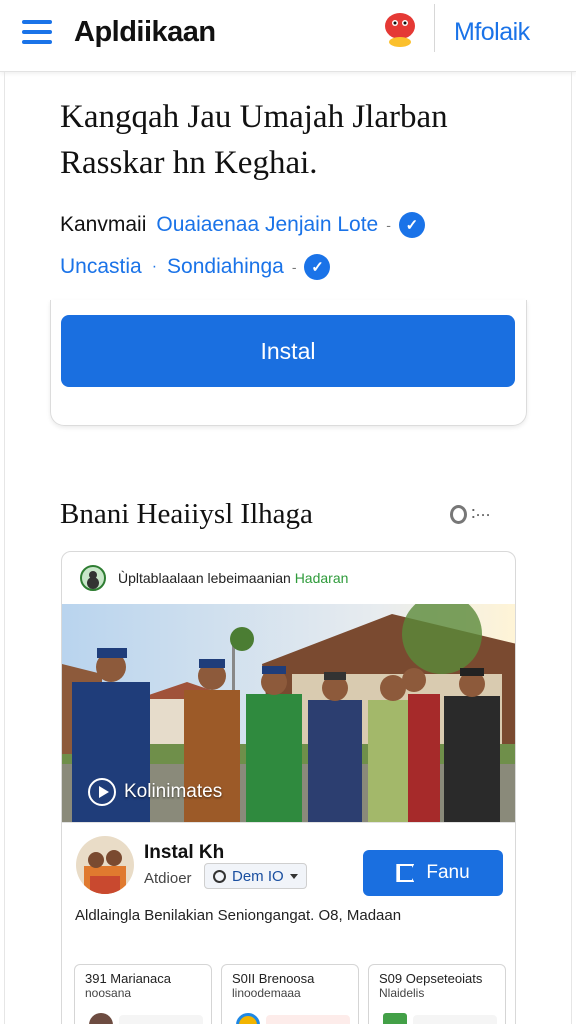 Image resolution: width=576 pixels, height=1024 pixels. I want to click on flag-icon, so click(405, 873).